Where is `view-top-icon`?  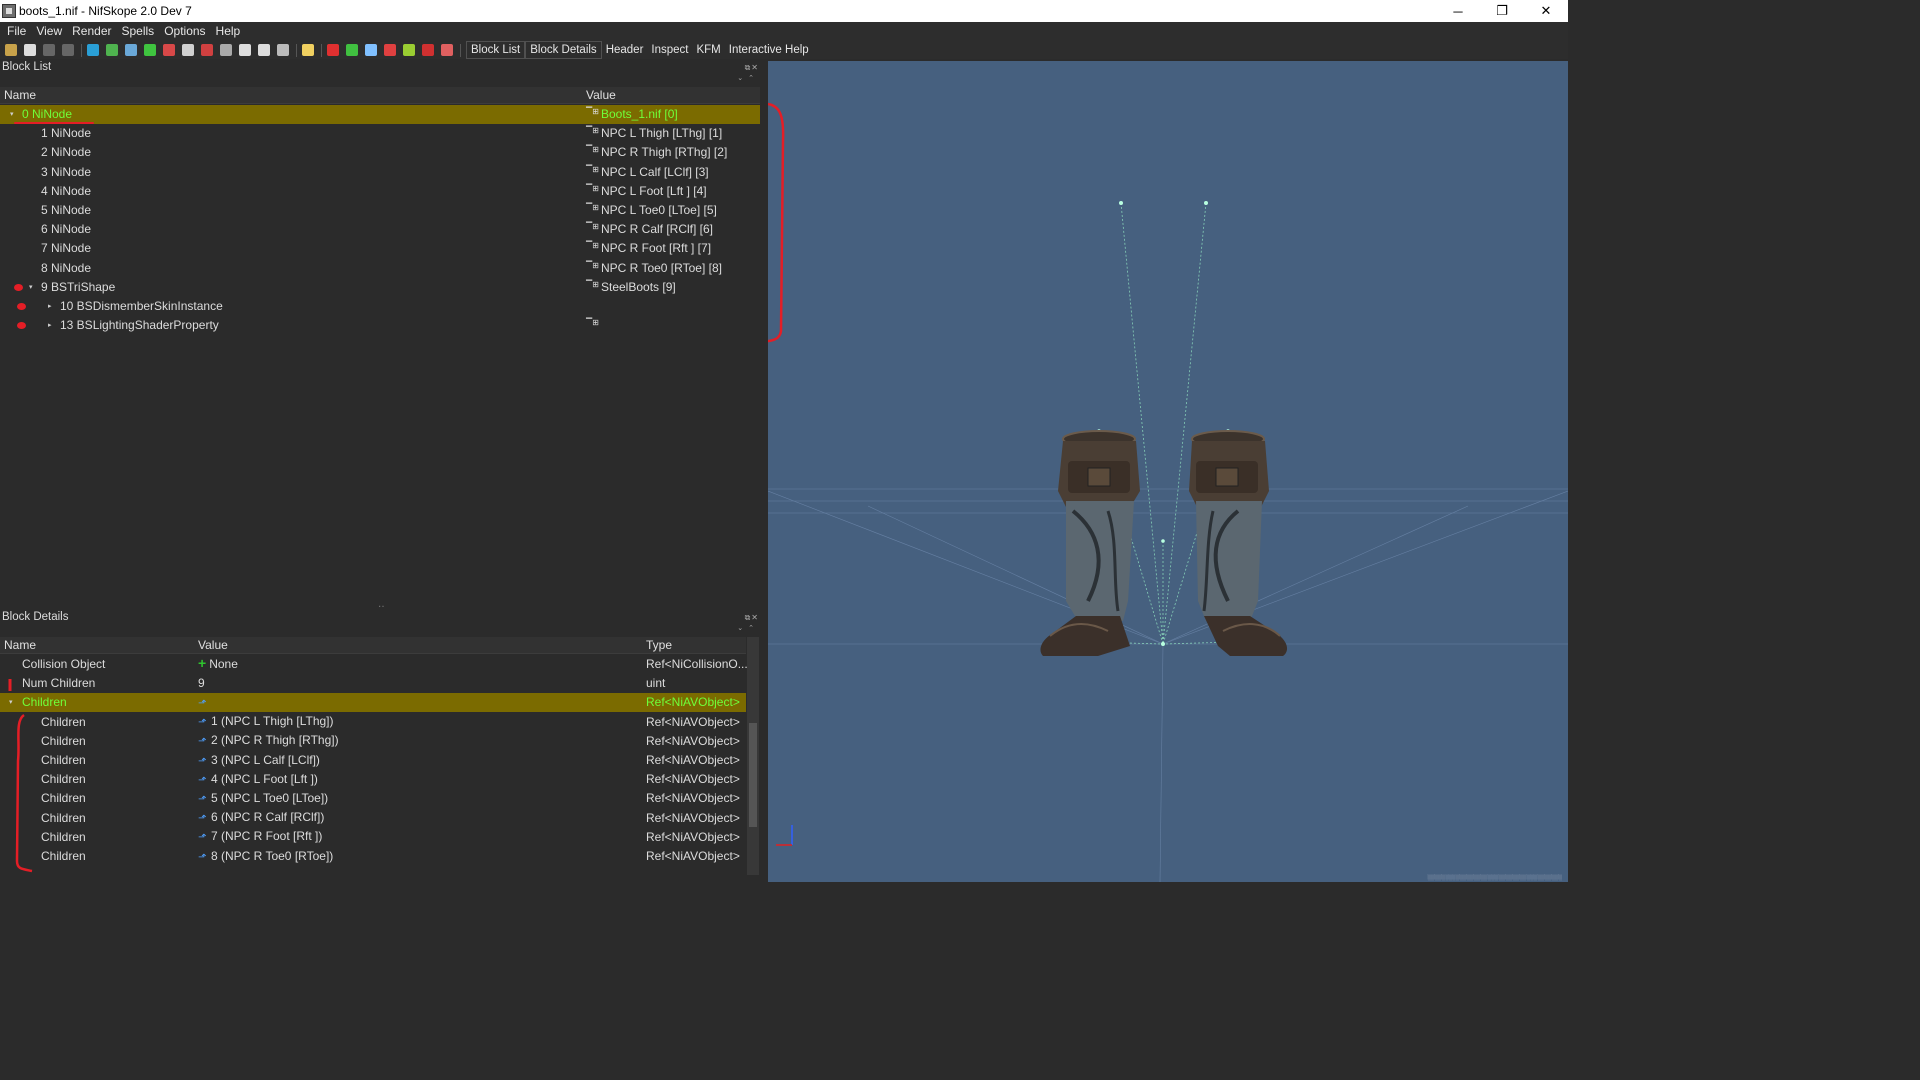 view-top-icon is located at coordinates (169, 50).